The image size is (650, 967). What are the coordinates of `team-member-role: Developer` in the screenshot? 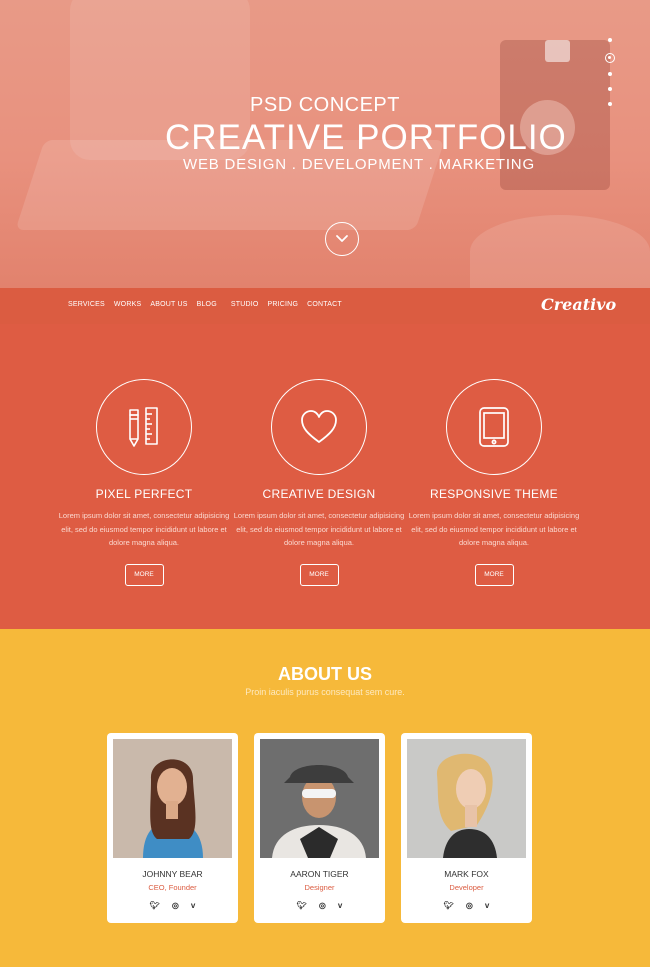 It's located at (466, 887).